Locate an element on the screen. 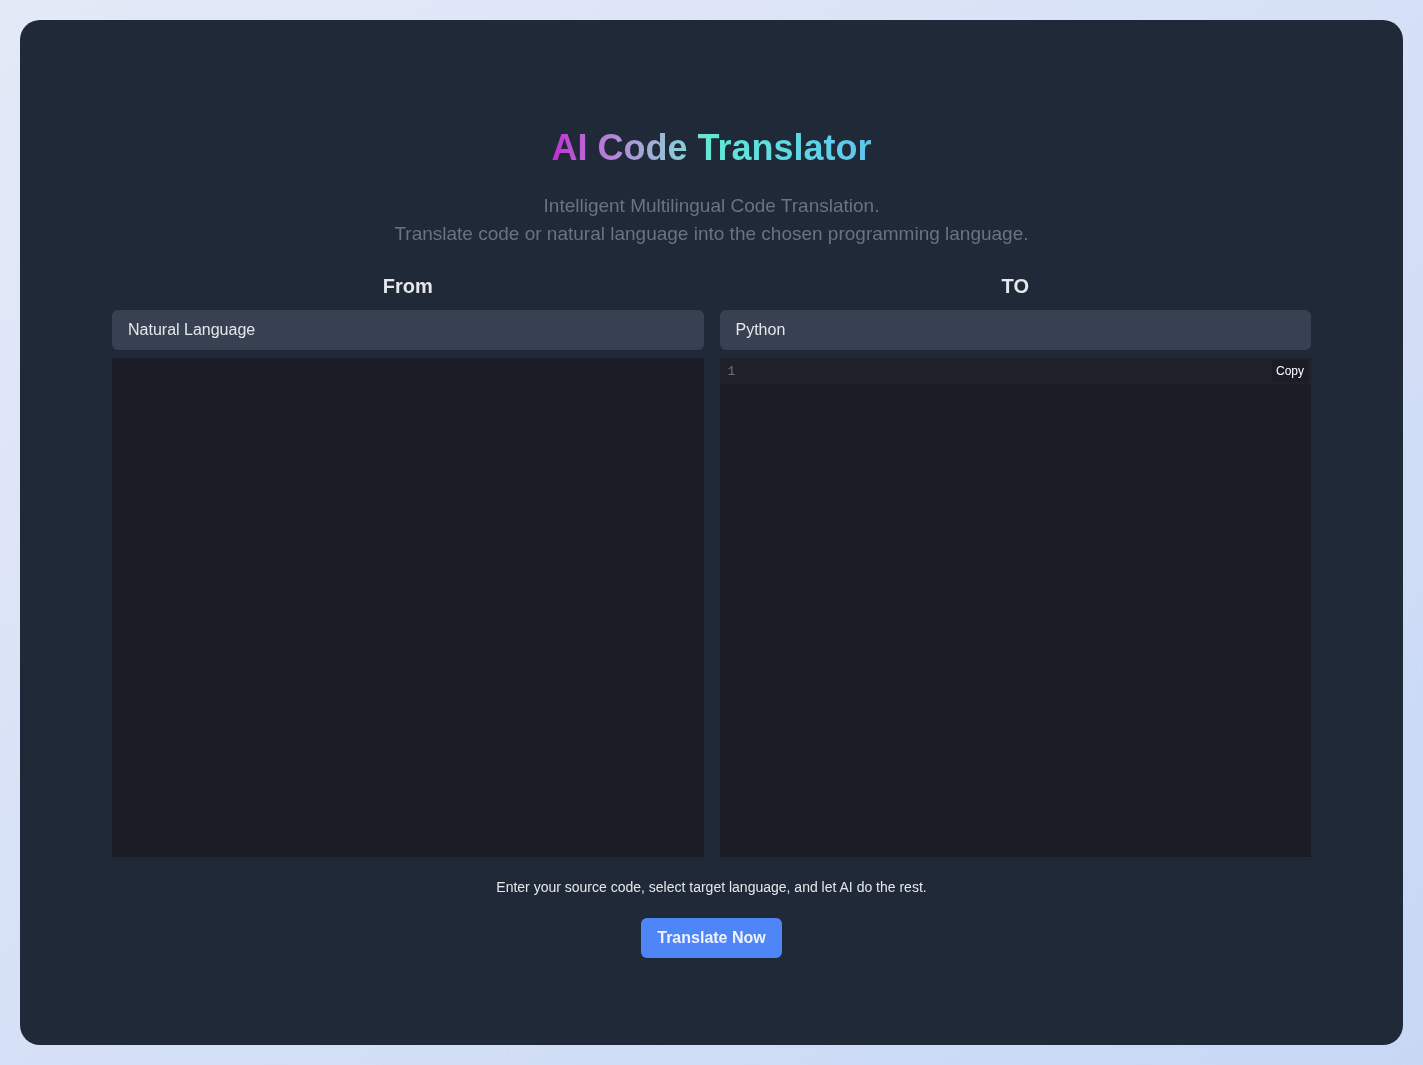 This screenshot has height=1065, width=1423. column-heading: From is located at coordinates (407, 286).